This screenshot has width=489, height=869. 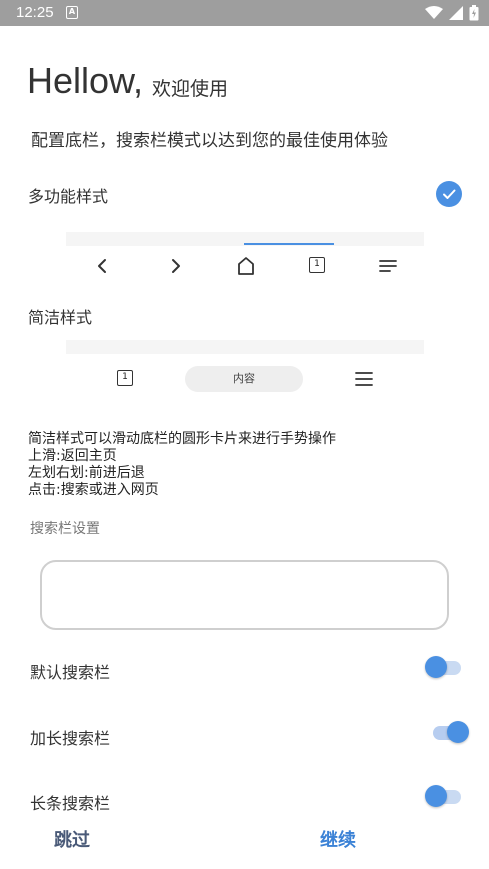 I want to click on simple-tabs-icon: 1, so click(x=125, y=378).